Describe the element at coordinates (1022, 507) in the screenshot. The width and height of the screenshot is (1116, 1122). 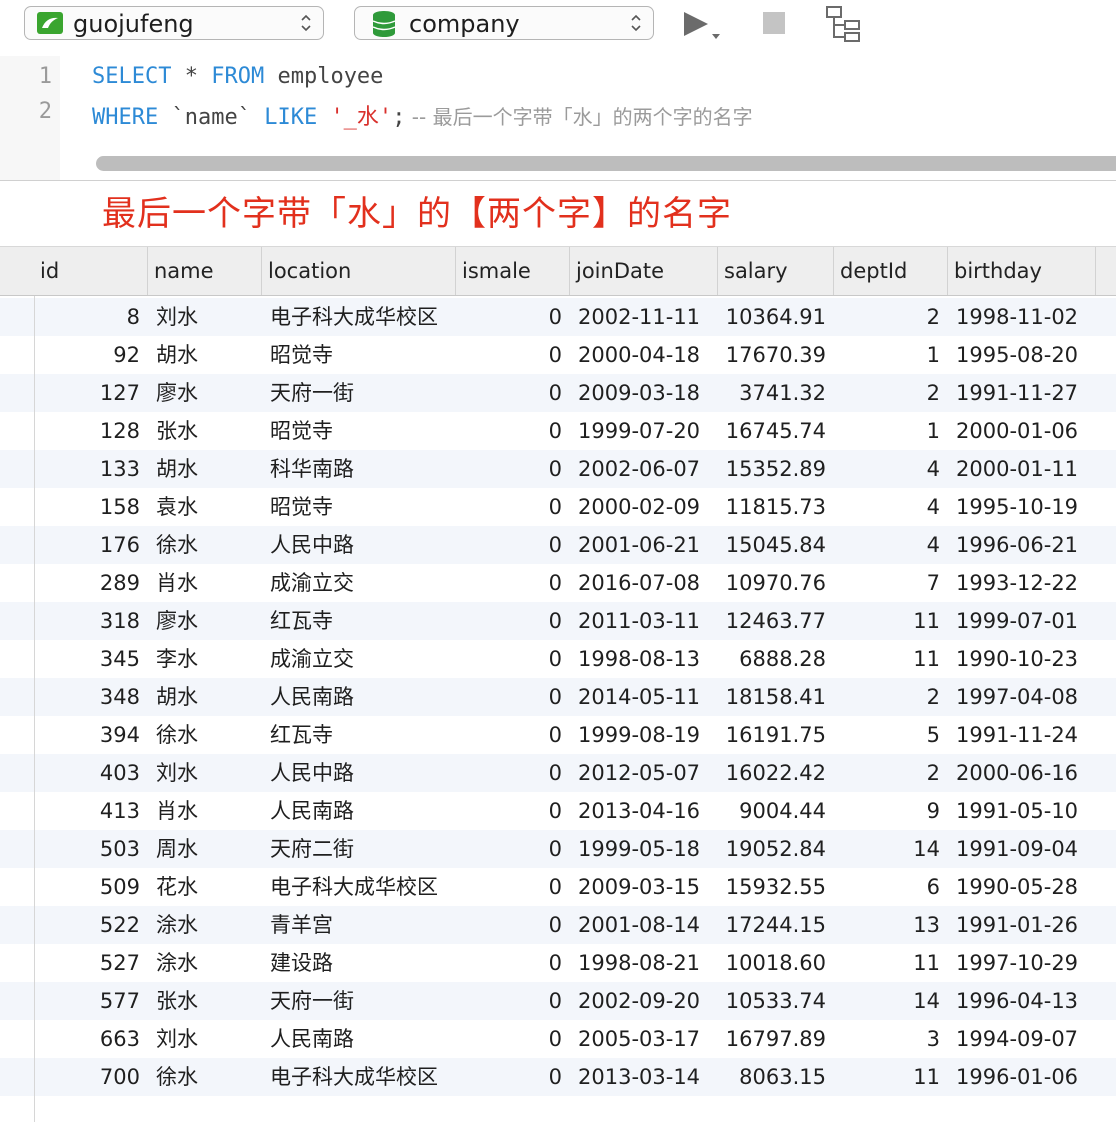
I see `cell-birthday: 1995-10-19` at that location.